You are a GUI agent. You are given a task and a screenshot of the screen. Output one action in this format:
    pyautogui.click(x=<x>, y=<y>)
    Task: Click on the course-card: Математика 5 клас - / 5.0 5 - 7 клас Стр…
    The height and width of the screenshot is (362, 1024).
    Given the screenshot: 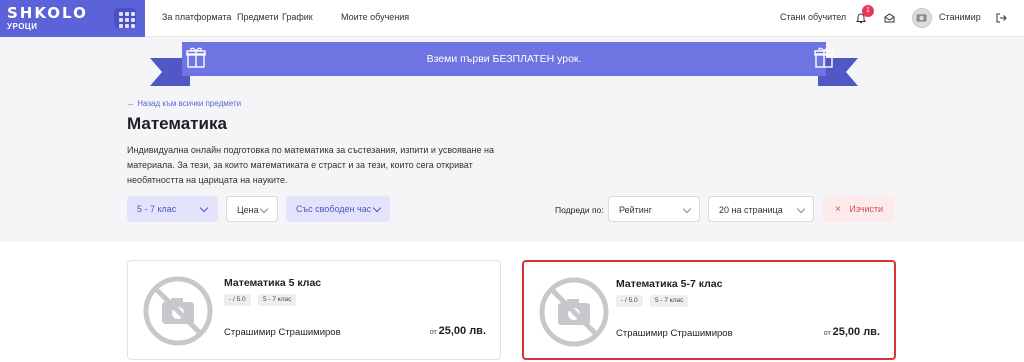 What is the action you would take?
    pyautogui.click(x=314, y=310)
    